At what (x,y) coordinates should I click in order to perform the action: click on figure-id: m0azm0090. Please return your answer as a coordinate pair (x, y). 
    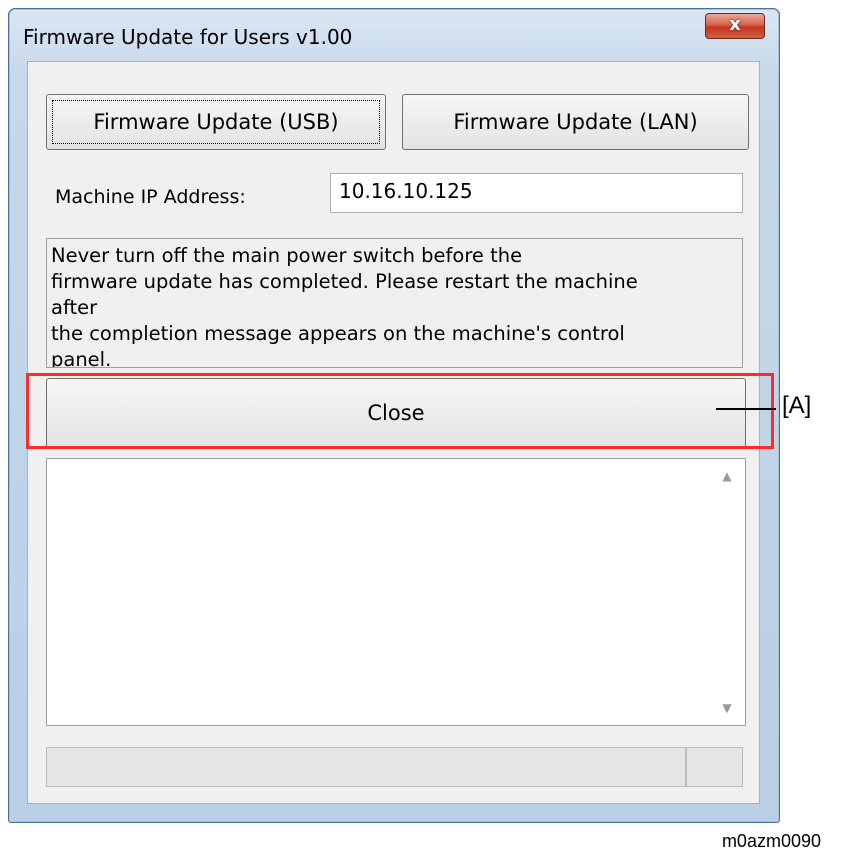
    Looking at the image, I should click on (771, 841).